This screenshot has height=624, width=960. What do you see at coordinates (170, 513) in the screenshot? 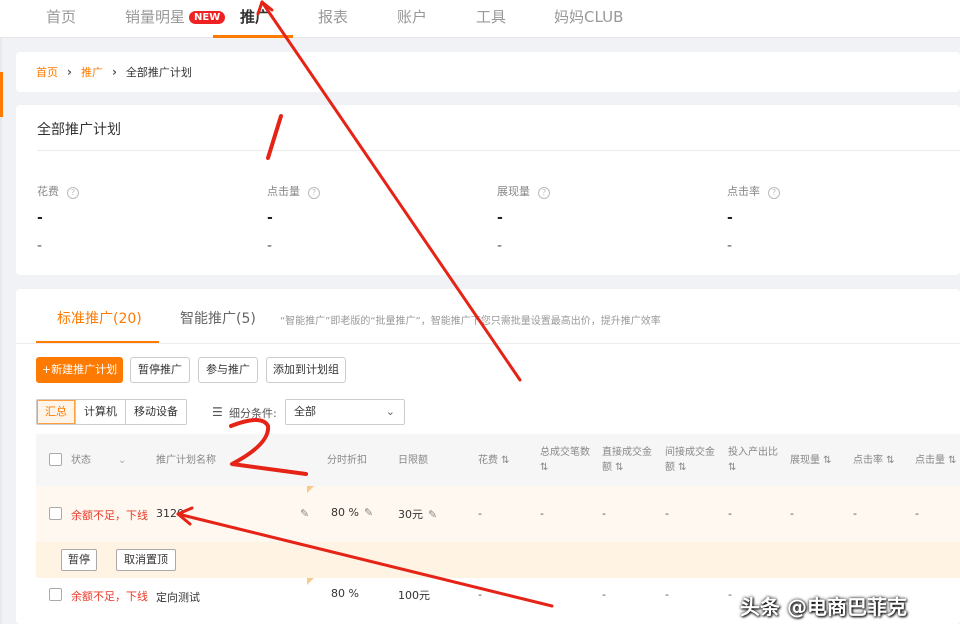
I see `row-plan-name: 3120` at bounding box center [170, 513].